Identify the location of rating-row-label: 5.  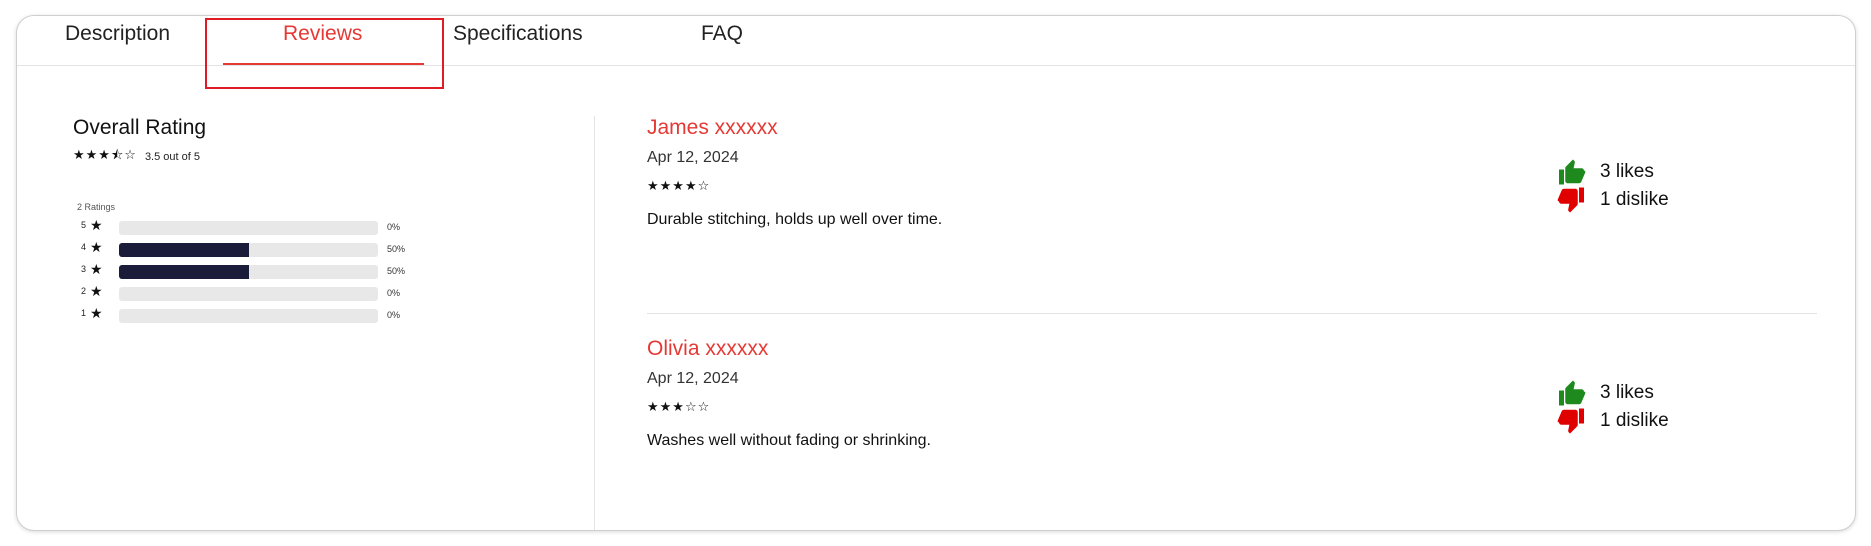
(84, 225).